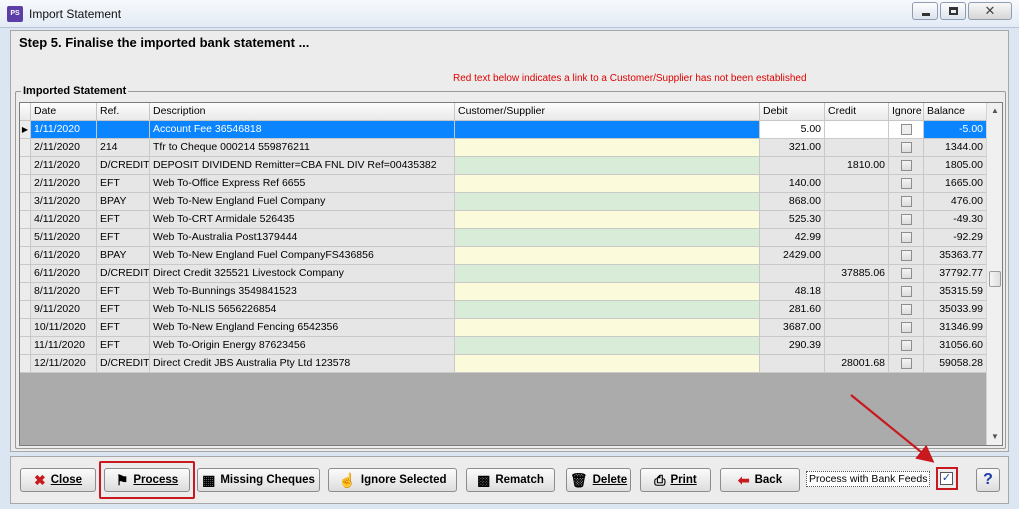  I want to click on scroll-up-icon: ▲, so click(994, 111).